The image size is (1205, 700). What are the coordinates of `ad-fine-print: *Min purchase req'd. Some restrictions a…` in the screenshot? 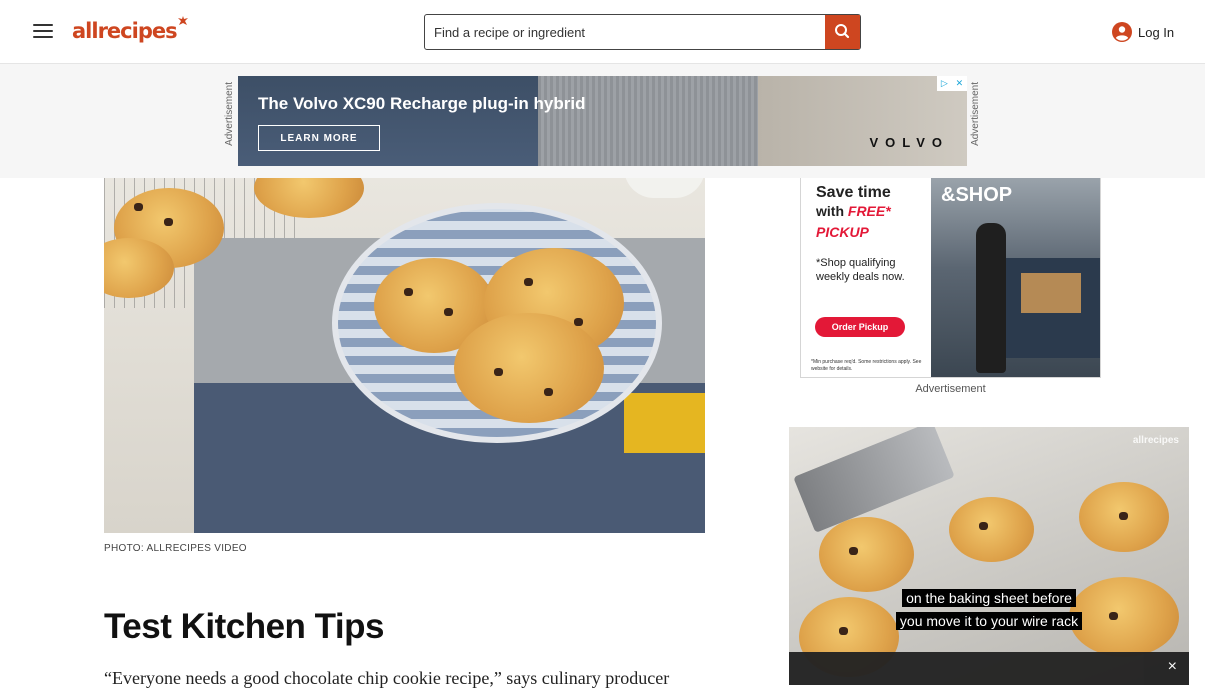 It's located at (866, 365).